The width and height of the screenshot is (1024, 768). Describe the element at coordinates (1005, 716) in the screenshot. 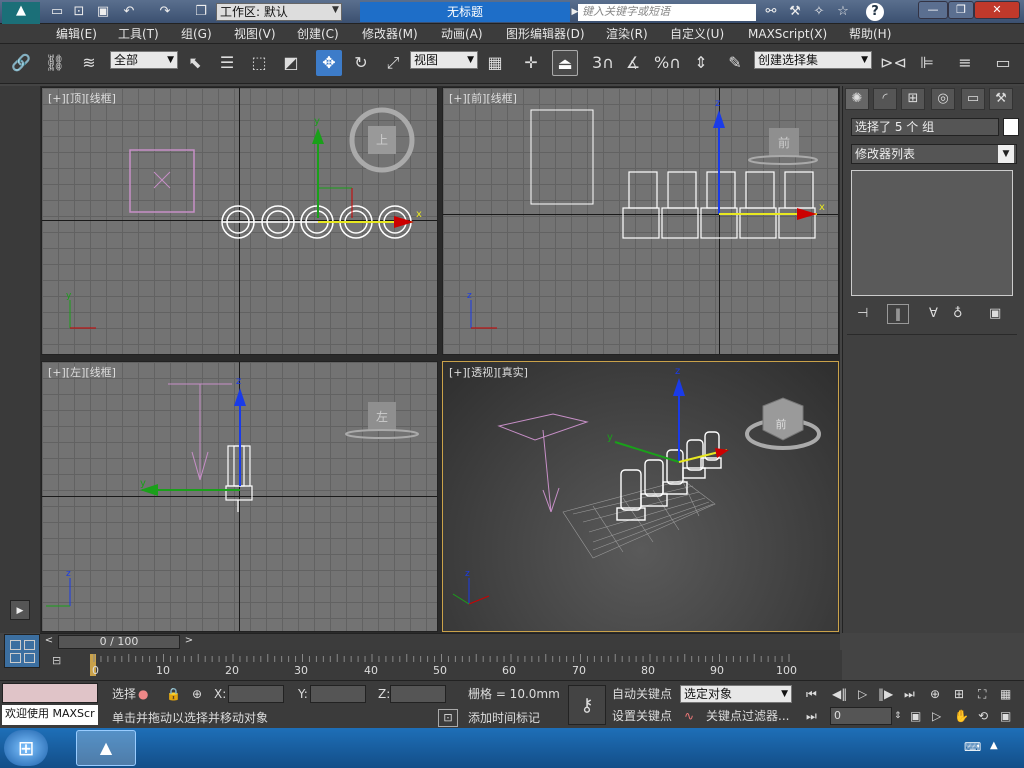

I see `maximize-viewport-icon: ▣` at that location.